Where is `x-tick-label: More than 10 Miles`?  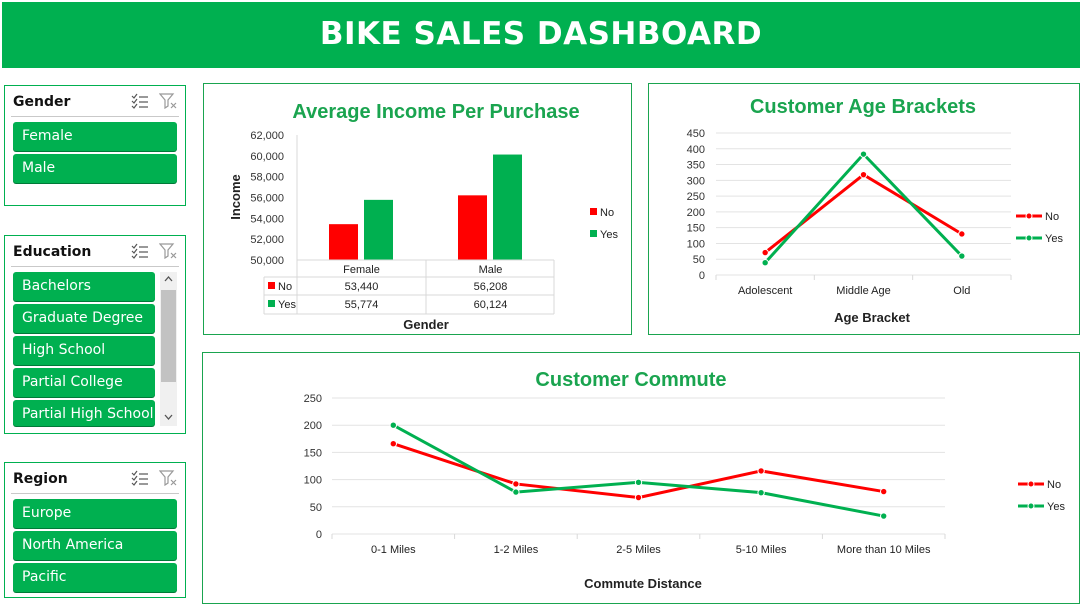 x-tick-label: More than 10 Miles is located at coordinates (884, 550).